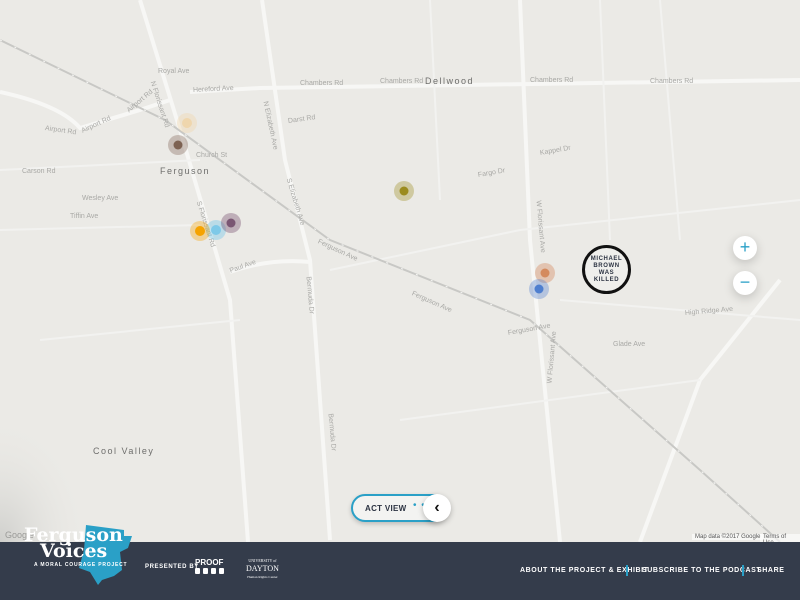 Image resolution: width=800 pixels, height=600 pixels. What do you see at coordinates (629, 344) in the screenshot?
I see `street-label: Glade Ave` at bounding box center [629, 344].